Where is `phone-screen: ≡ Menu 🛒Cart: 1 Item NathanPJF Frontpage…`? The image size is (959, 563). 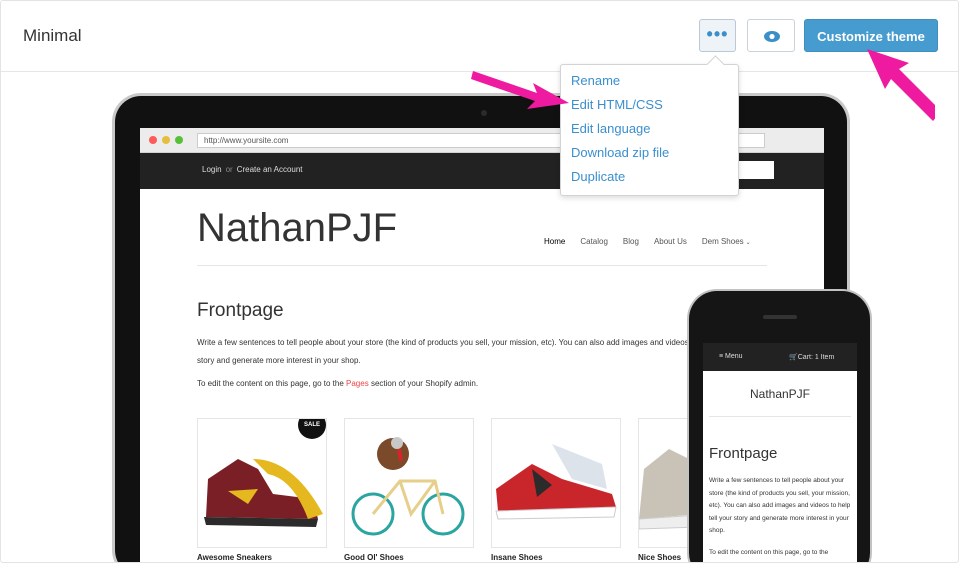 phone-screen: ≡ Menu 🛒Cart: 1 Item NathanPJF Frontpage… is located at coordinates (780, 452).